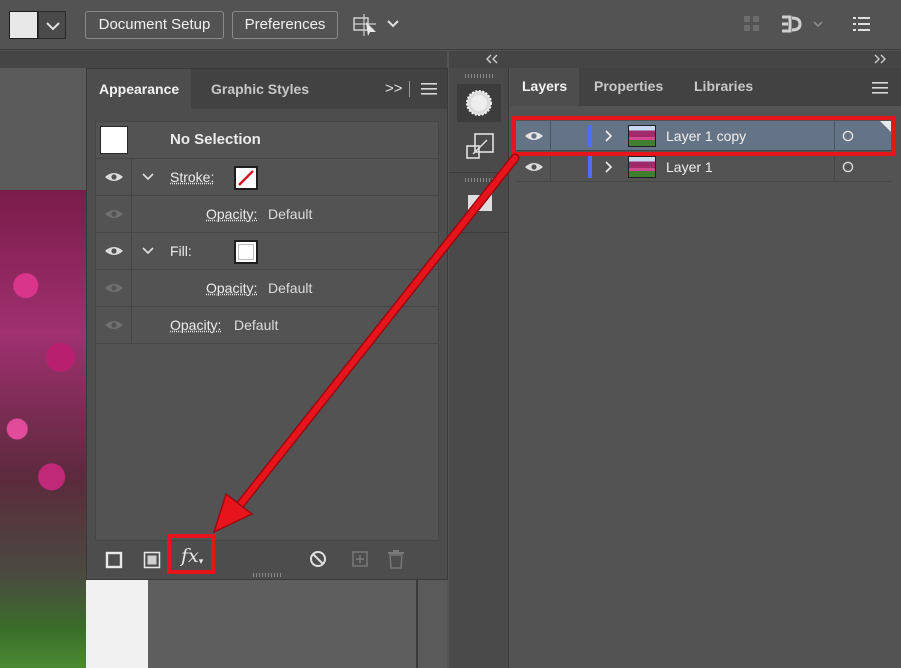 This screenshot has width=901, height=668. I want to click on fill-color-swatch, so click(246, 252).